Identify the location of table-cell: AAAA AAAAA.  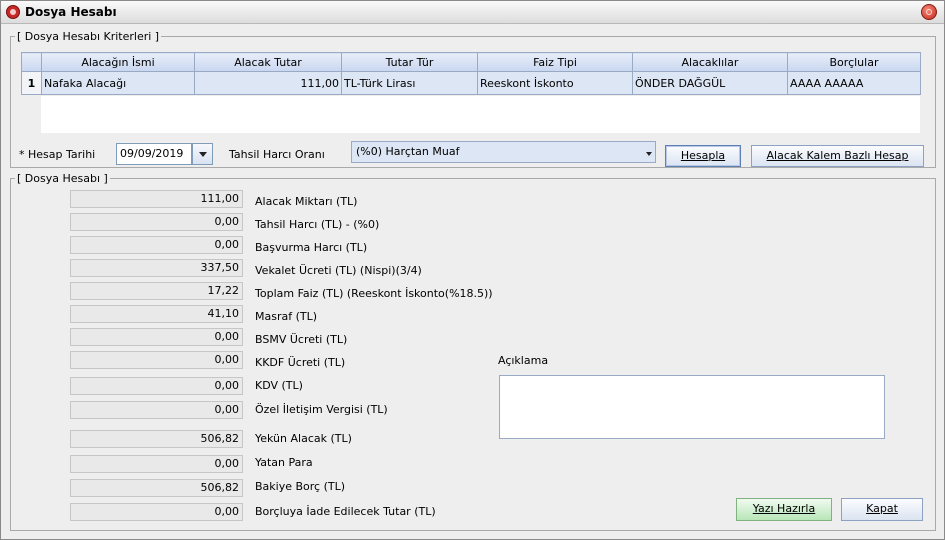
(854, 83).